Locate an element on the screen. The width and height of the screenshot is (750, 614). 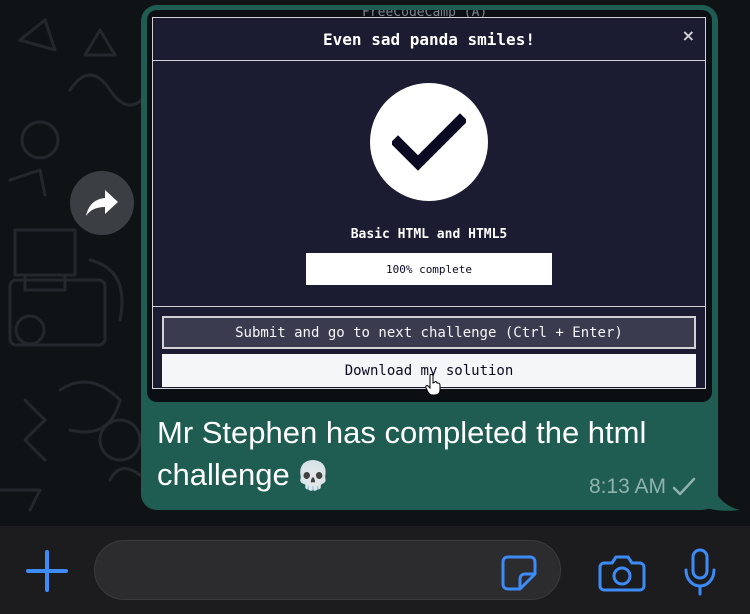
modal-header: Even sad panda smiles! × is located at coordinates (429, 39).